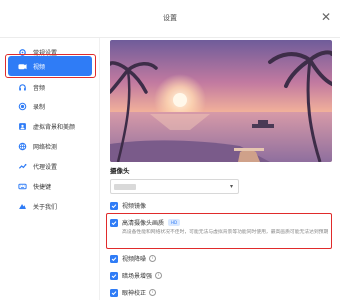 The height and width of the screenshot is (300, 340). I want to click on sidebar-item-audio: 音频, so click(50, 87).